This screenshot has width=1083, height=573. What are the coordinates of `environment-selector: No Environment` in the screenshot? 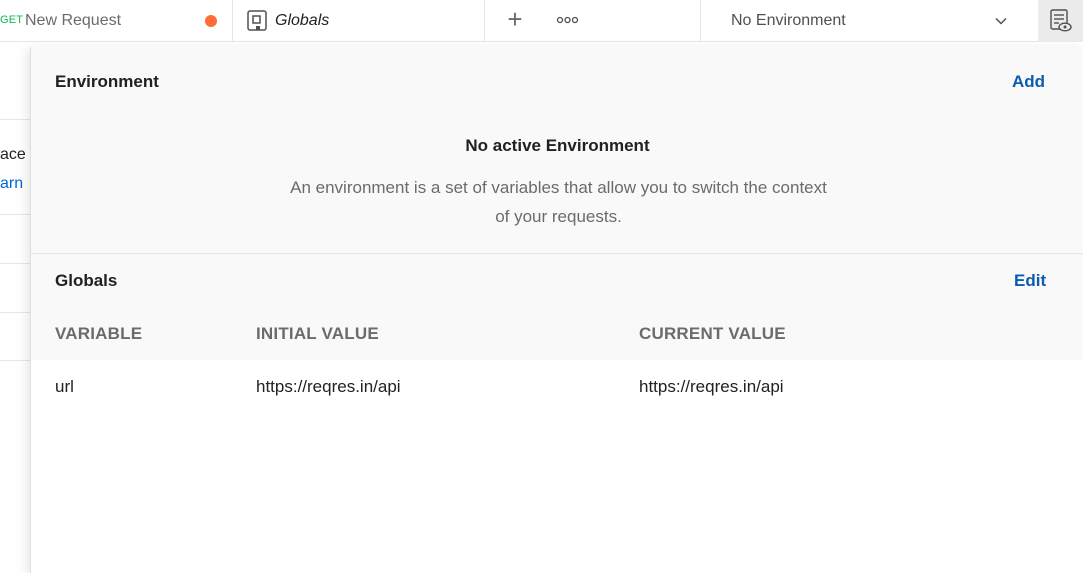 It's located at (870, 21).